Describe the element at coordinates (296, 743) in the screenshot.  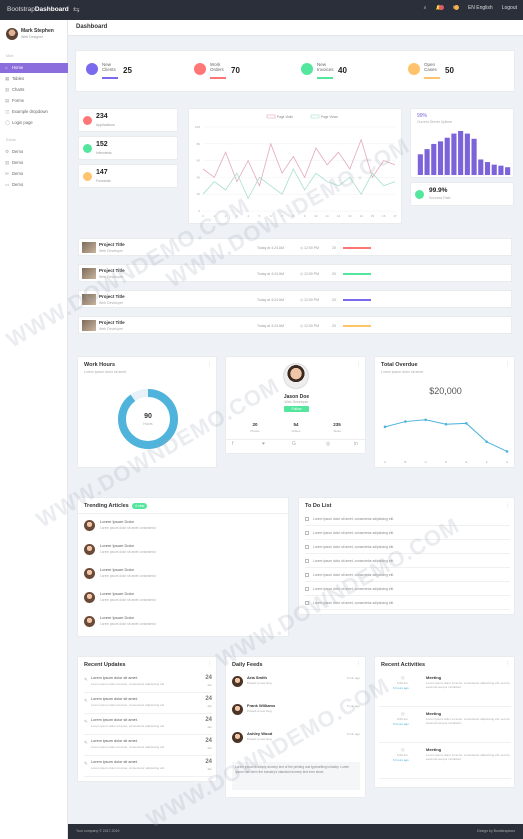
I see `feed-item: Ashley Wood Posted a new blog 5 min ago` at that location.